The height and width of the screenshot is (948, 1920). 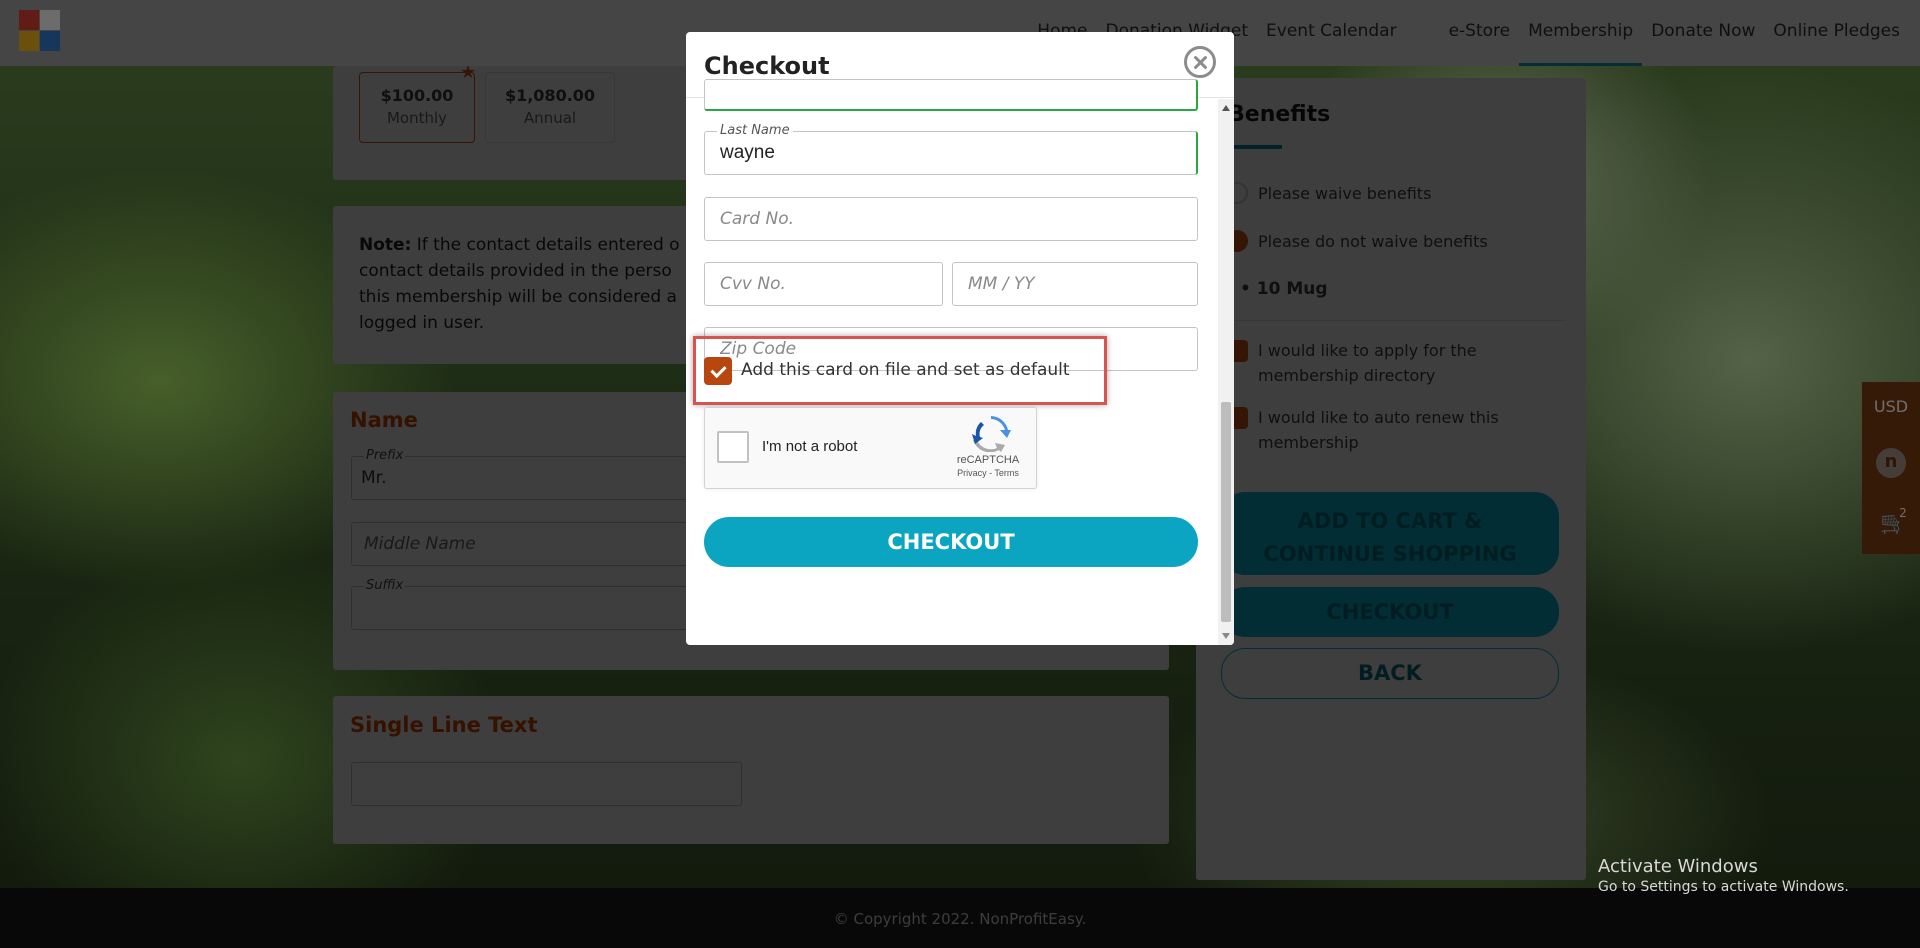 What do you see at coordinates (951, 542) in the screenshot?
I see `checkout-button: CHECKOUT` at bounding box center [951, 542].